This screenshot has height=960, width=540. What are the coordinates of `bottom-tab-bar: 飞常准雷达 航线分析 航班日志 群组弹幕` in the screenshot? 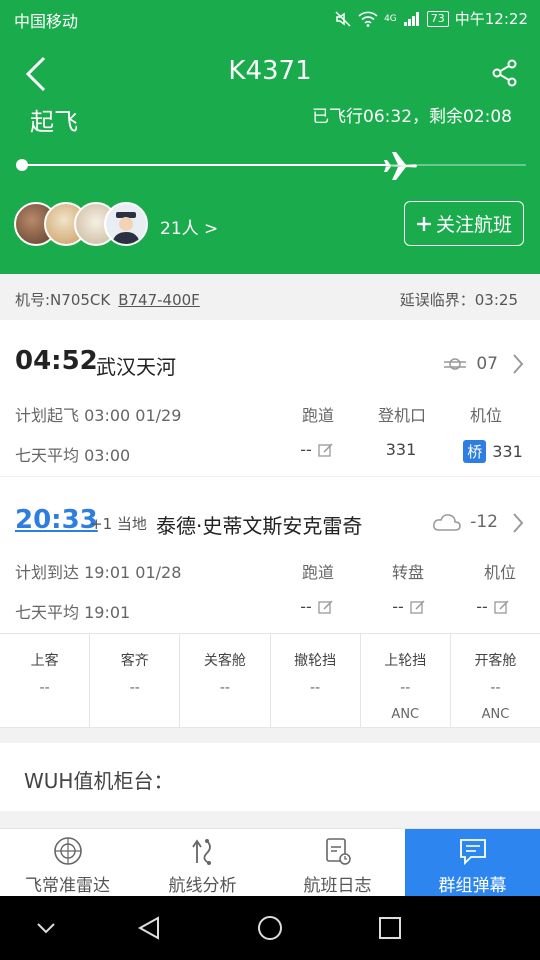 It's located at (270, 862).